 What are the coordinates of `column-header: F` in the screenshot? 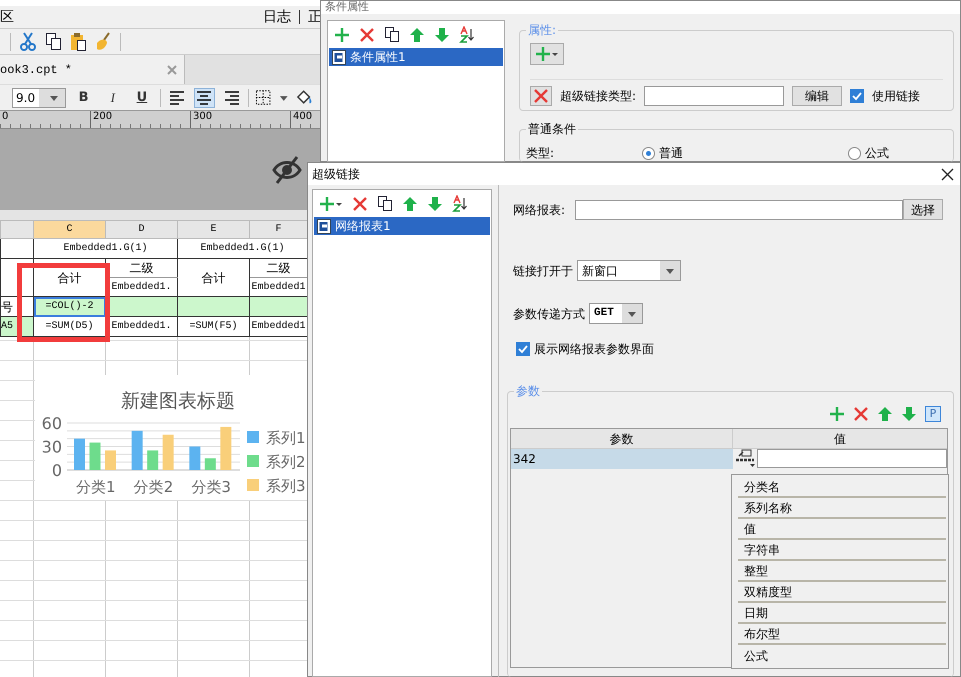 It's located at (279, 229).